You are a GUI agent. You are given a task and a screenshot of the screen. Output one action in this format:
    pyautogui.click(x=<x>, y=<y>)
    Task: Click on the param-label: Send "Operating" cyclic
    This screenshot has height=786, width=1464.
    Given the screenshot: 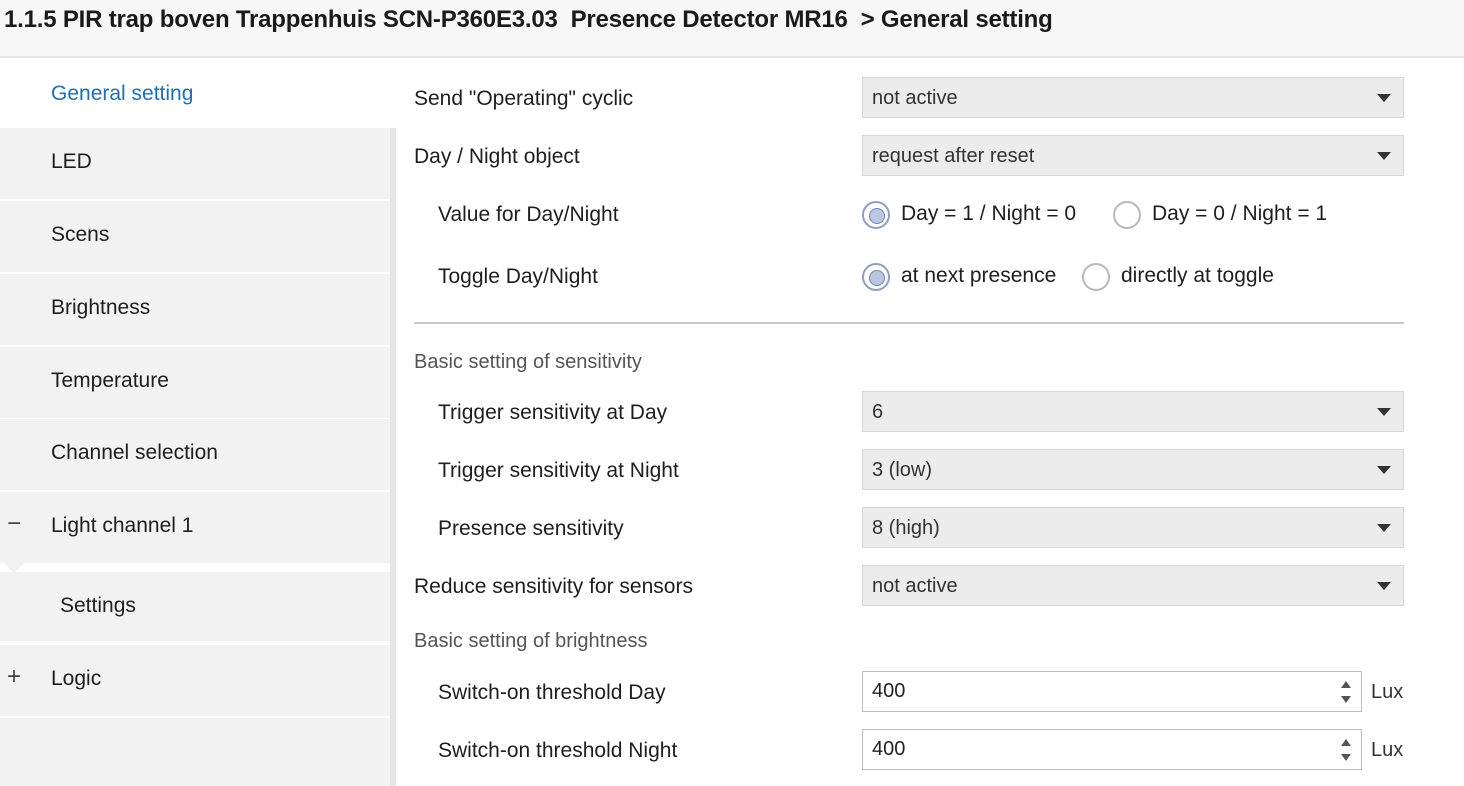 What is the action you would take?
    pyautogui.click(x=524, y=98)
    